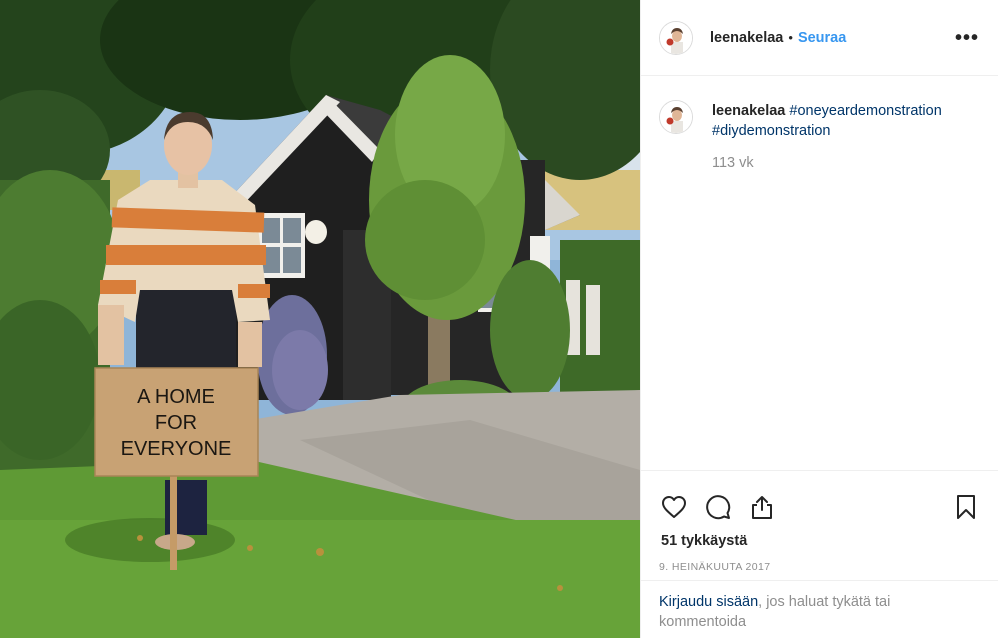 The height and width of the screenshot is (638, 998). What do you see at coordinates (819, 539) in the screenshot?
I see `like-count: 51 tykkäystä` at bounding box center [819, 539].